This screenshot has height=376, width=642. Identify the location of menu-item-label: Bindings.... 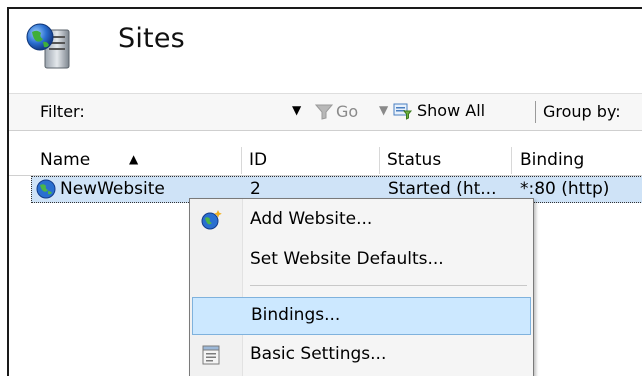
(296, 315).